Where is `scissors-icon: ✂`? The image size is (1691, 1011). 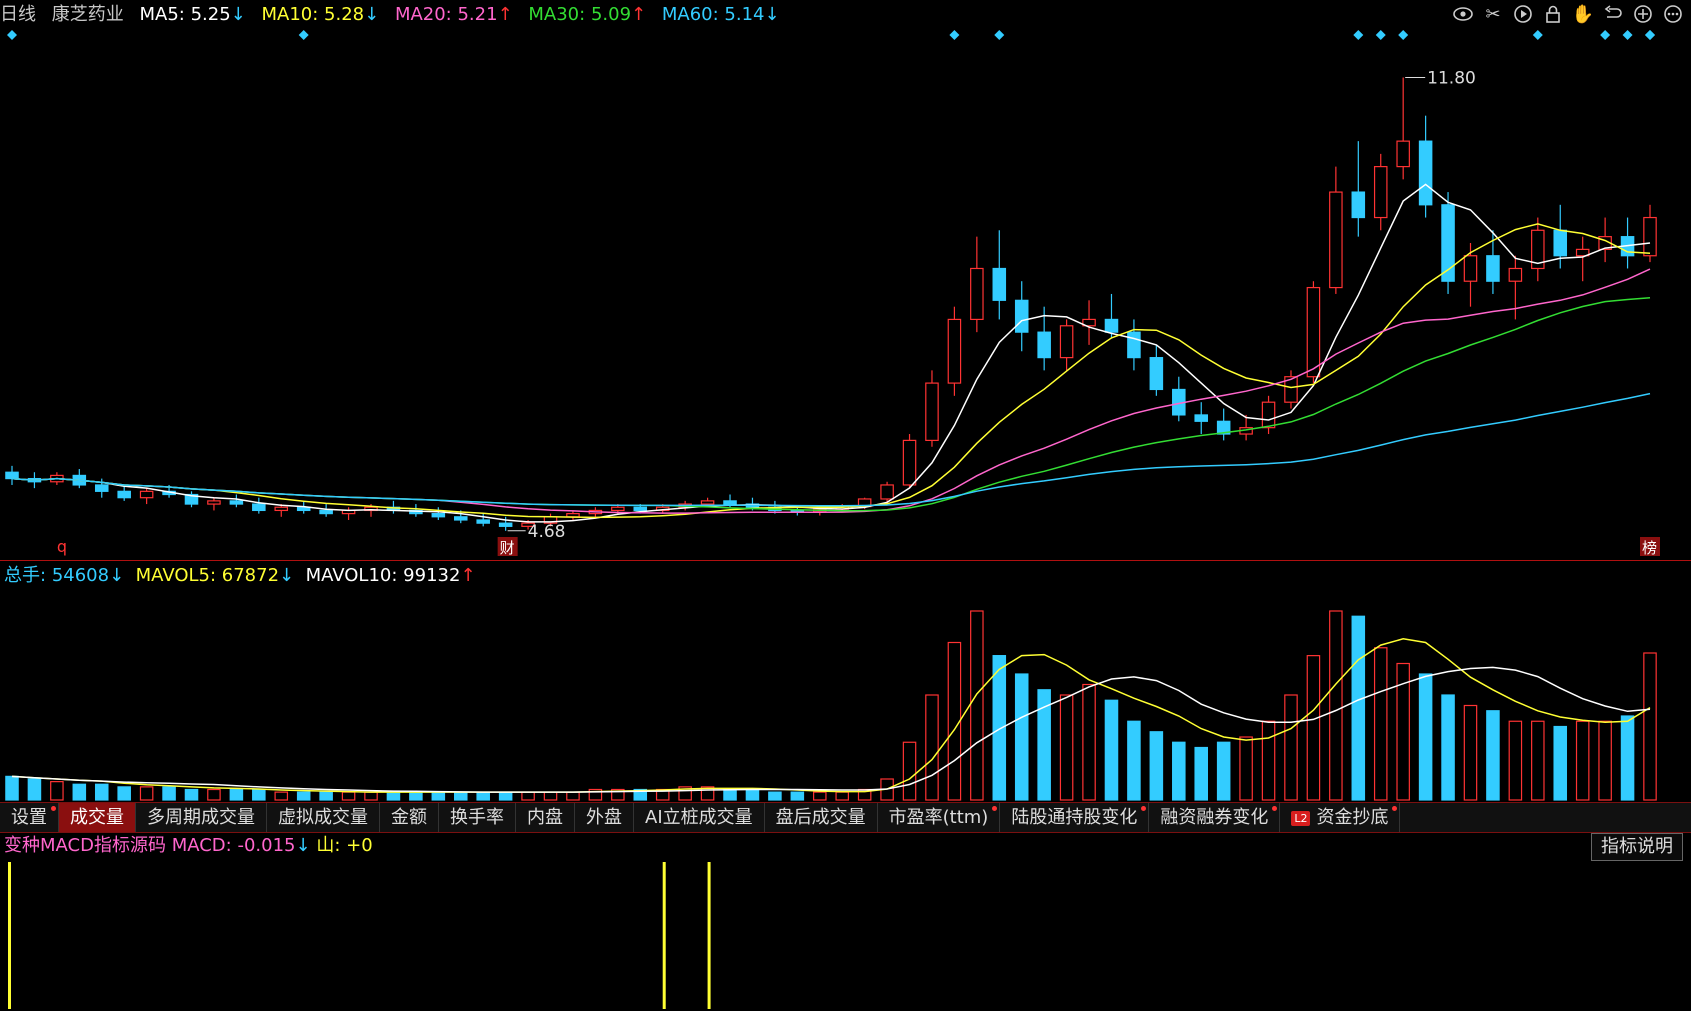
scissors-icon: ✂ is located at coordinates (1493, 14).